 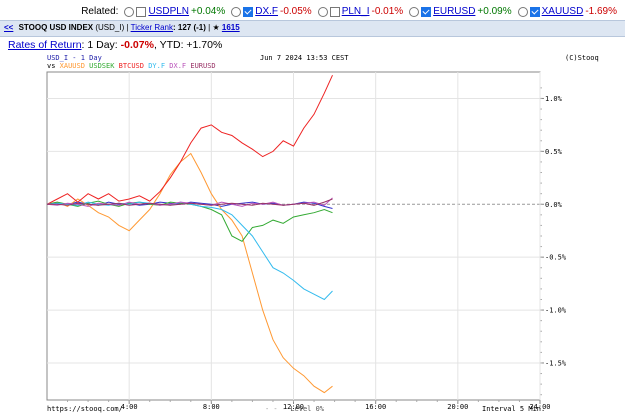 What do you see at coordinates (554, 99) in the screenshot?
I see `y-tick-label: 1.0%` at bounding box center [554, 99].